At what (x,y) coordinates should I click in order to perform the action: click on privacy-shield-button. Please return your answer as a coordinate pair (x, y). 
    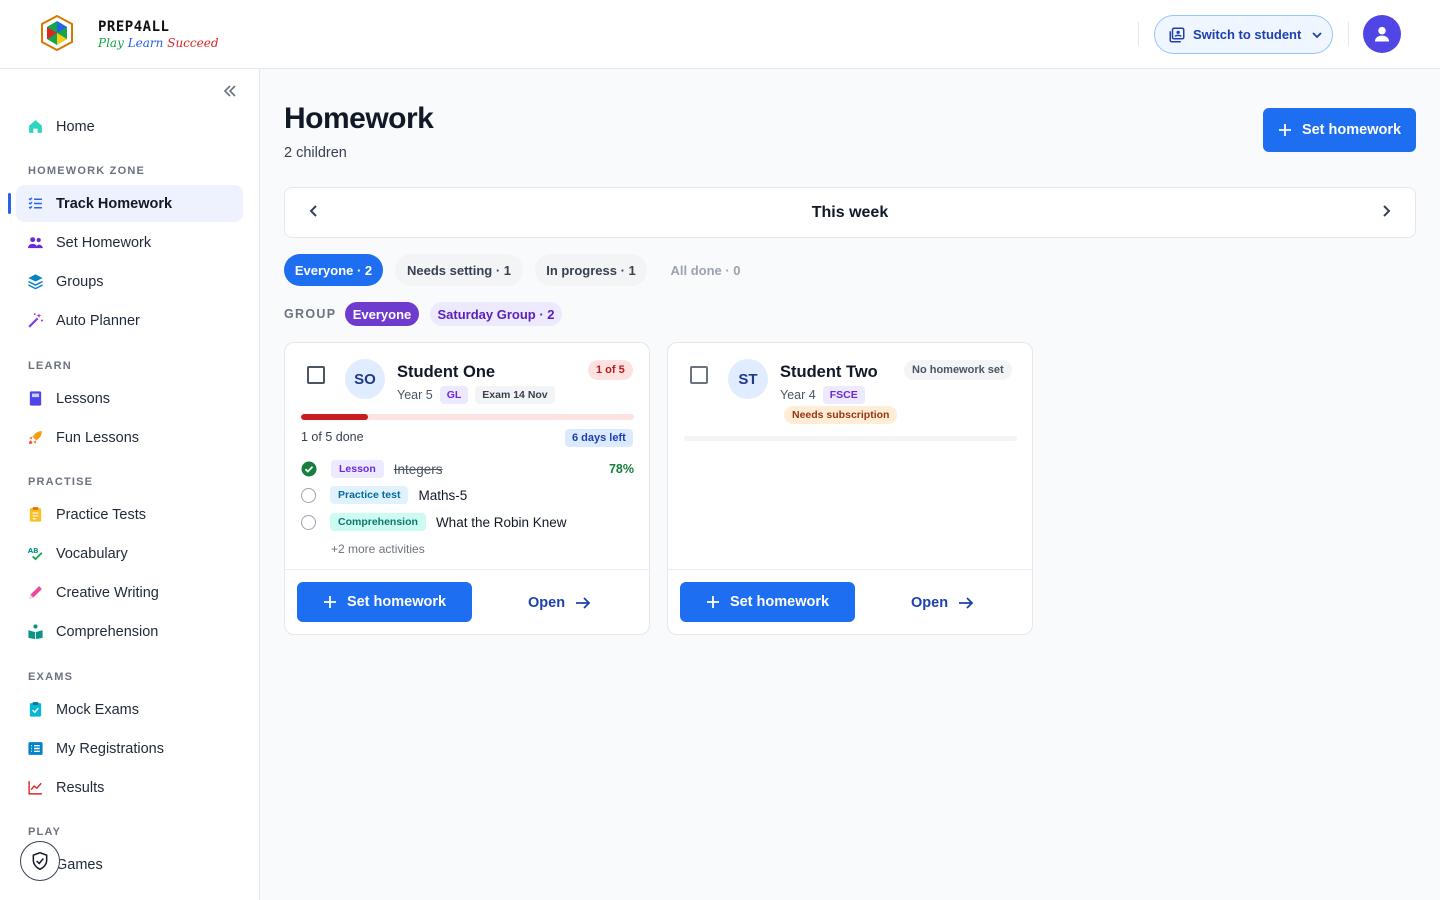
    Looking at the image, I should click on (40, 861).